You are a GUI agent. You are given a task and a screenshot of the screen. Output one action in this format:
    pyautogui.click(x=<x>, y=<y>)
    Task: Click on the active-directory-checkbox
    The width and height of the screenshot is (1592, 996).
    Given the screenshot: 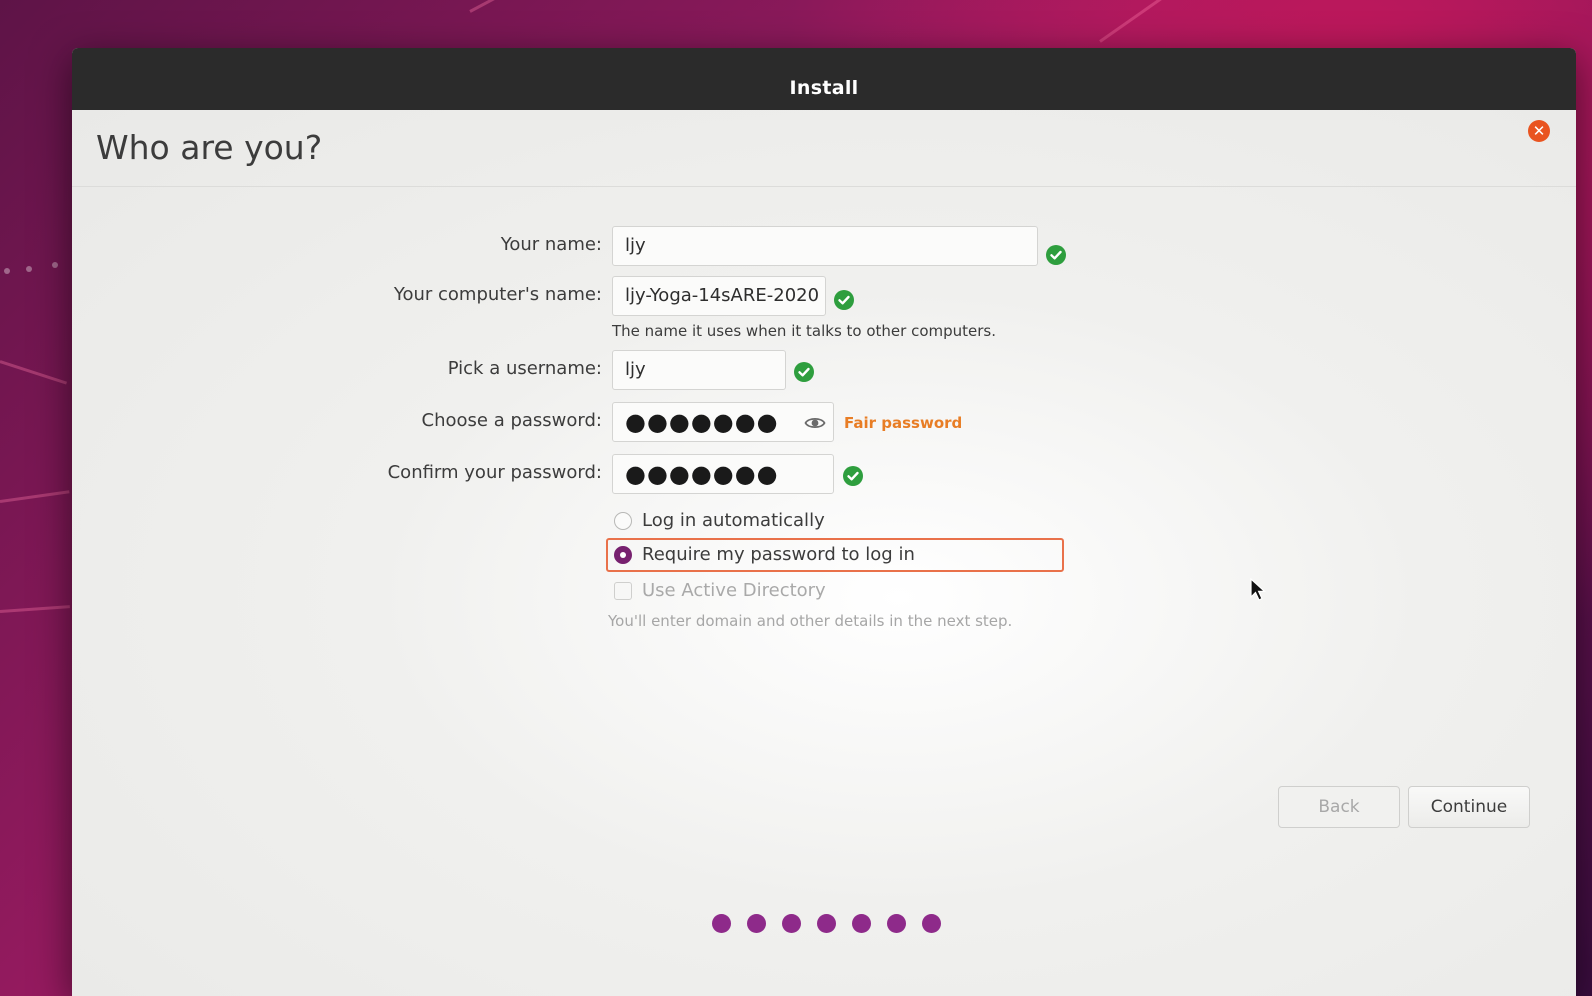 What is the action you would take?
    pyautogui.click(x=623, y=590)
    